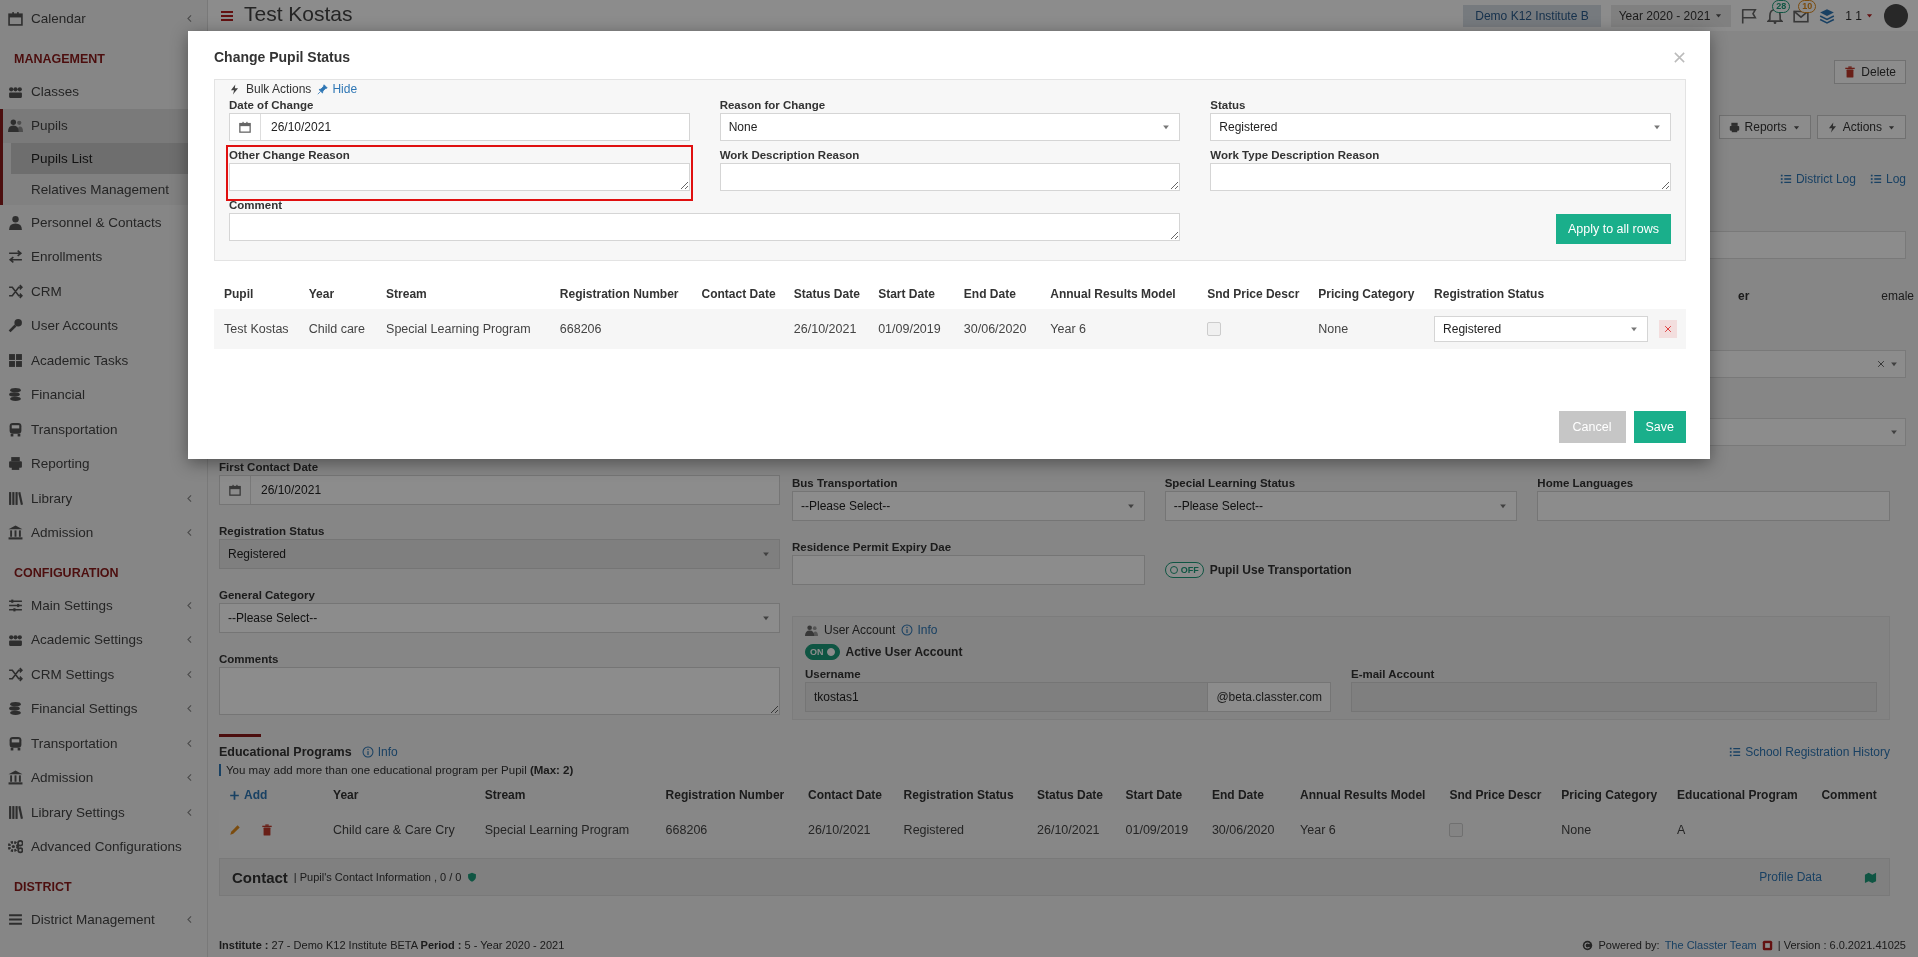  I want to click on apply-to-all-rows-button: Apply to all rows, so click(1613, 229).